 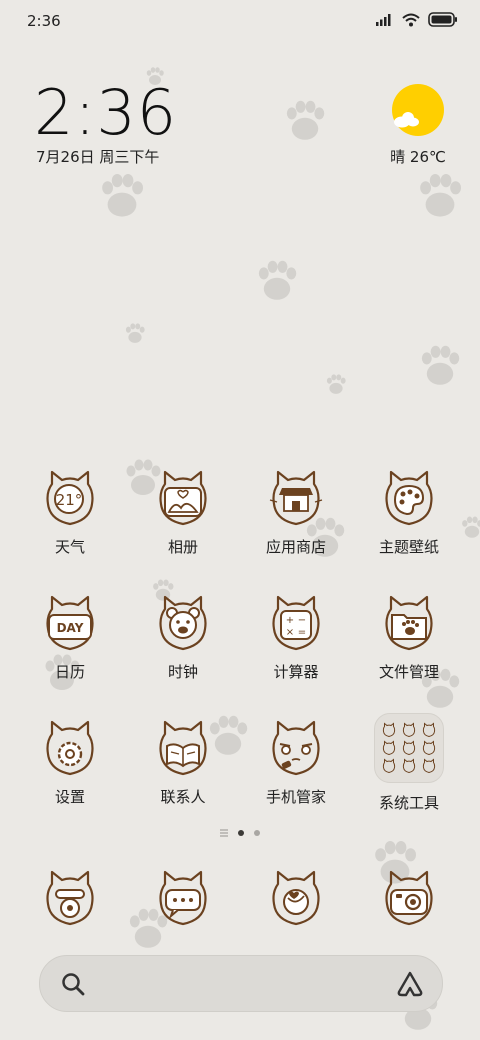 I want to click on folder-system-tools: 系统工具, so click(x=409, y=763).